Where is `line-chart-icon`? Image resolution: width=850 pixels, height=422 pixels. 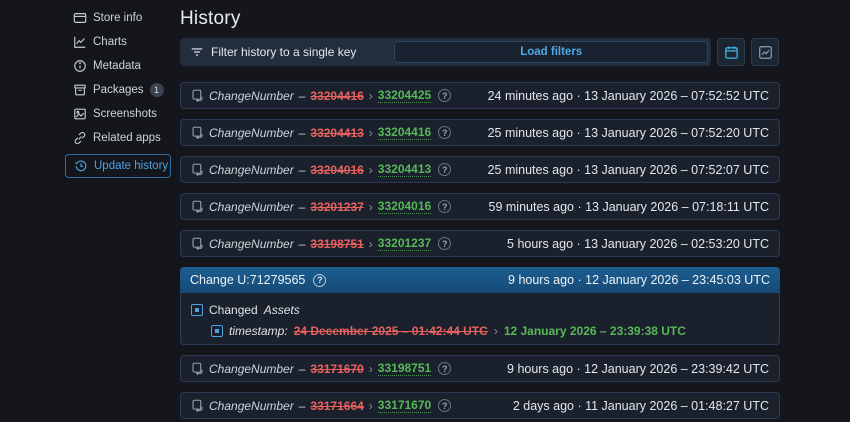
line-chart-icon is located at coordinates (80, 42).